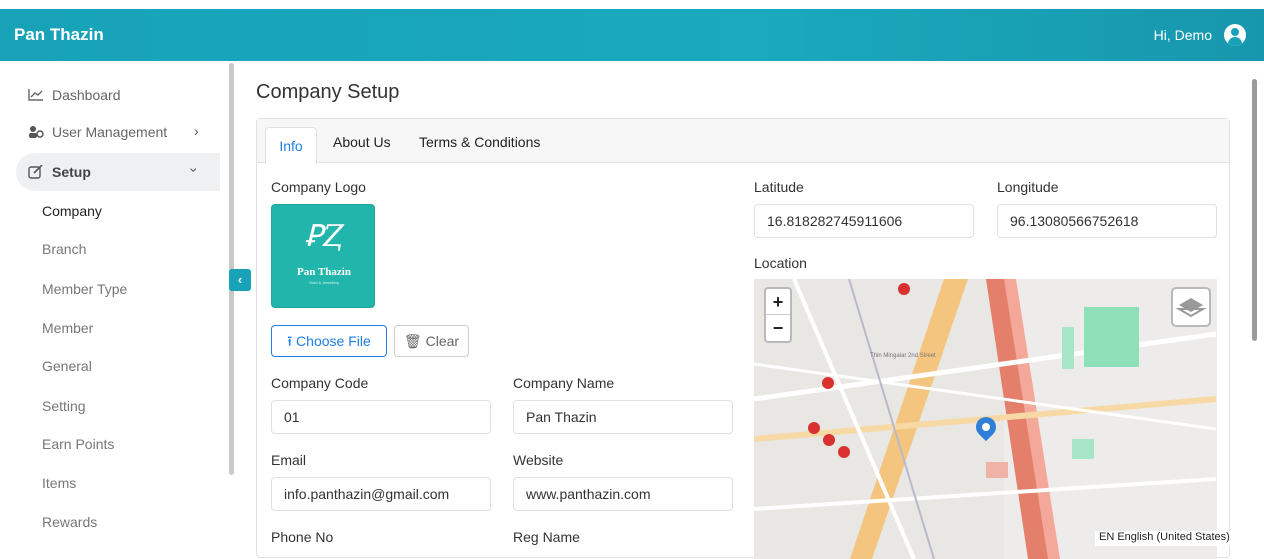 The width and height of the screenshot is (1264, 559). I want to click on sidebar-item-label: User Management, so click(110, 132).